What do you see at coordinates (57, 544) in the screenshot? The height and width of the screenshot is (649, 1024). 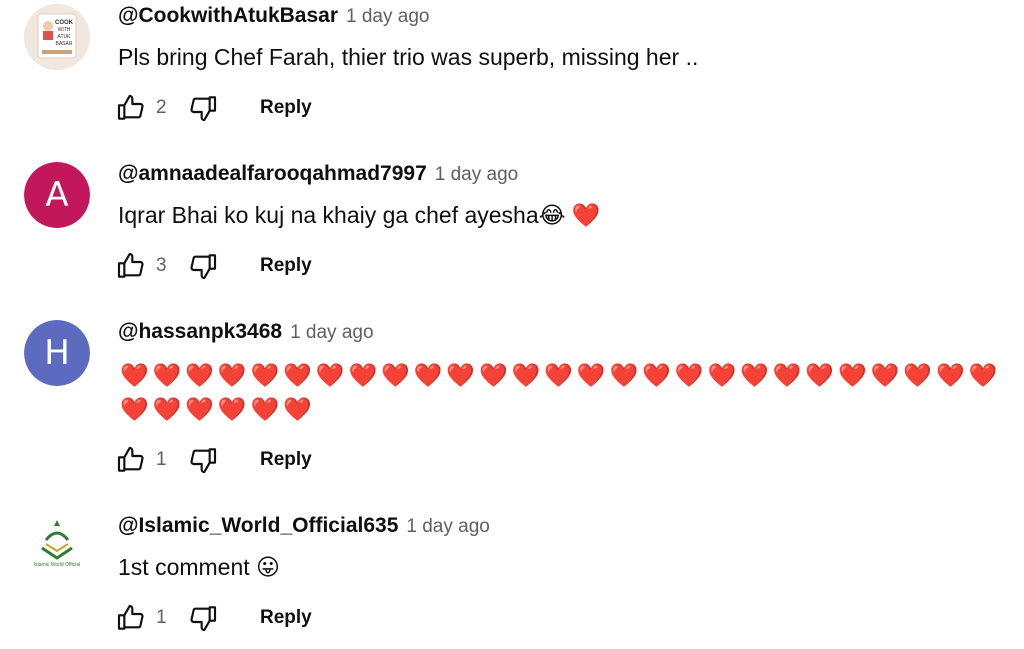 I see `channel-logo: Islamic World Official` at bounding box center [57, 544].